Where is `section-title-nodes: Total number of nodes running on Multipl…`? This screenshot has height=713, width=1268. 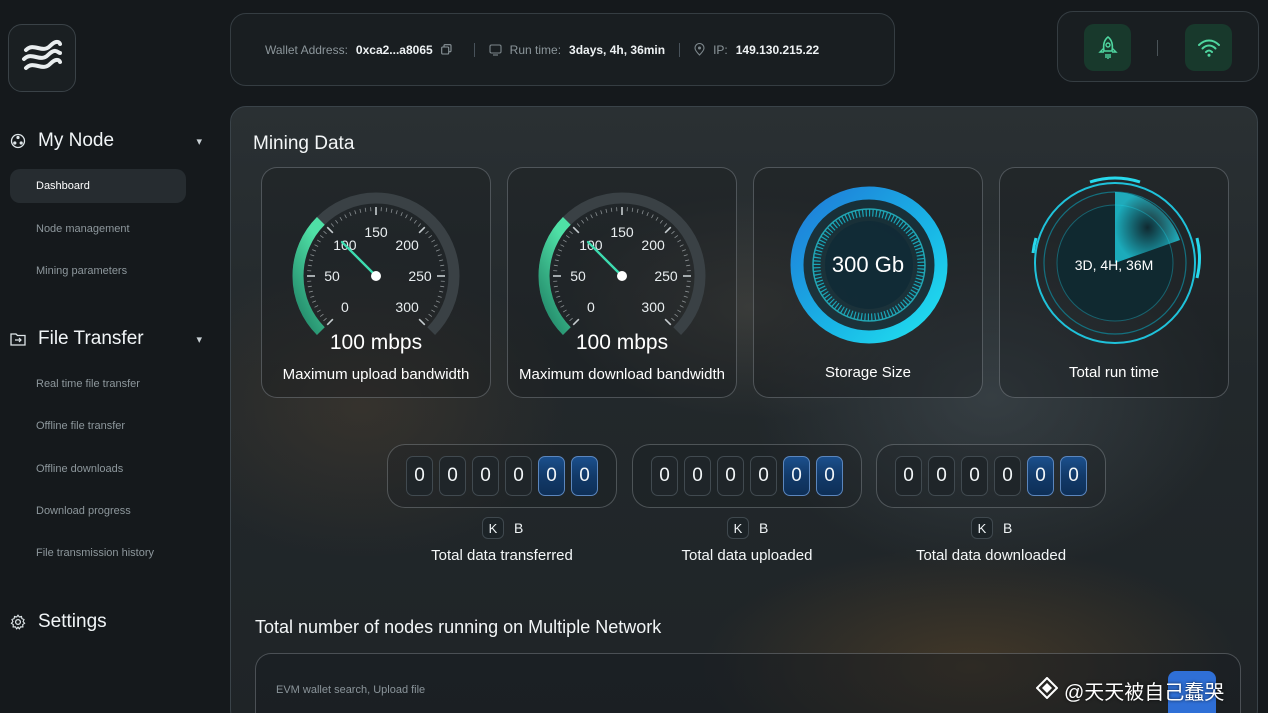 section-title-nodes: Total number of nodes running on Multipl… is located at coordinates (458, 627).